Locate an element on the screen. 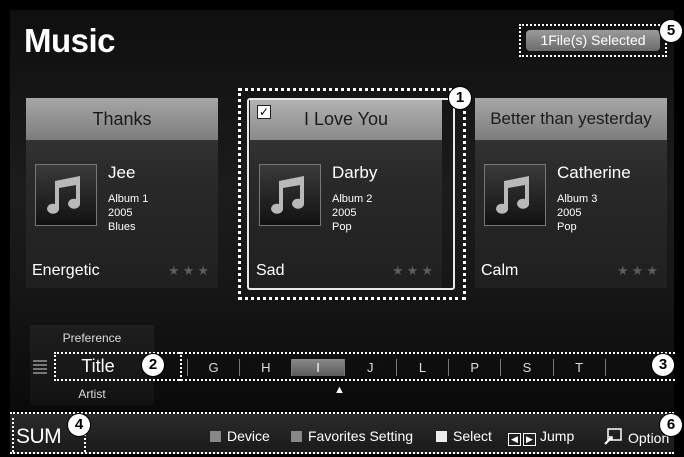 This screenshot has height=457, width=684. album-name: Album 1 is located at coordinates (128, 199).